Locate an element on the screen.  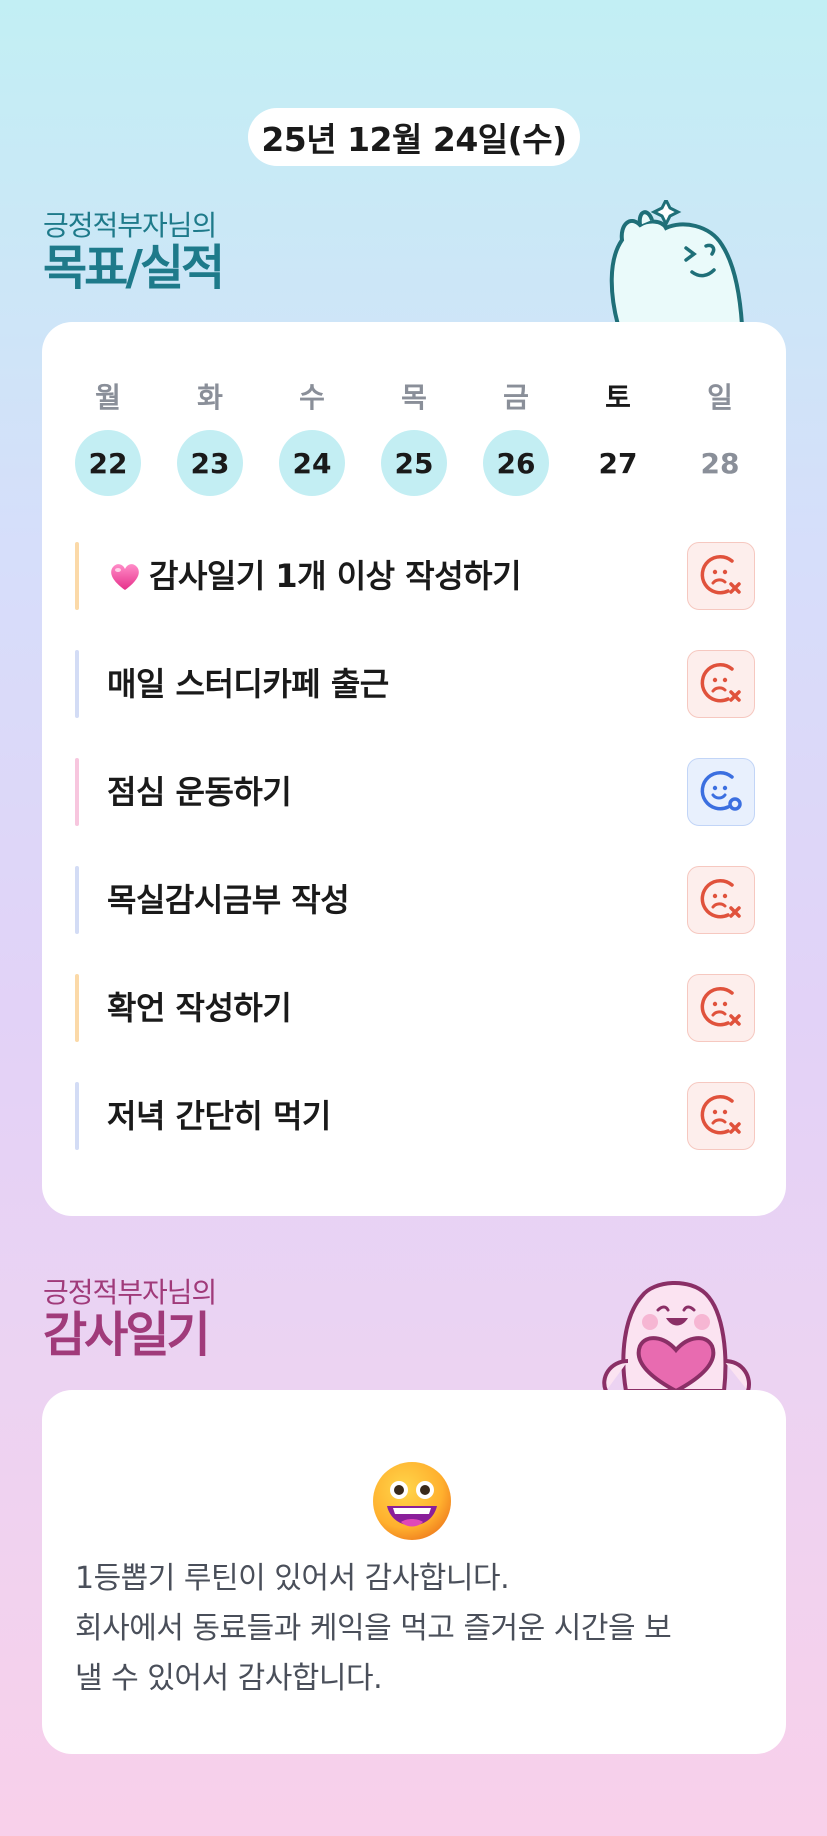
smile-face-check-icon is located at coordinates (721, 791).